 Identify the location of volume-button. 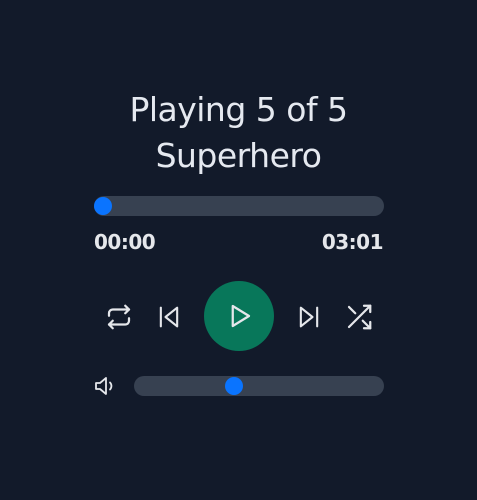
(106, 386).